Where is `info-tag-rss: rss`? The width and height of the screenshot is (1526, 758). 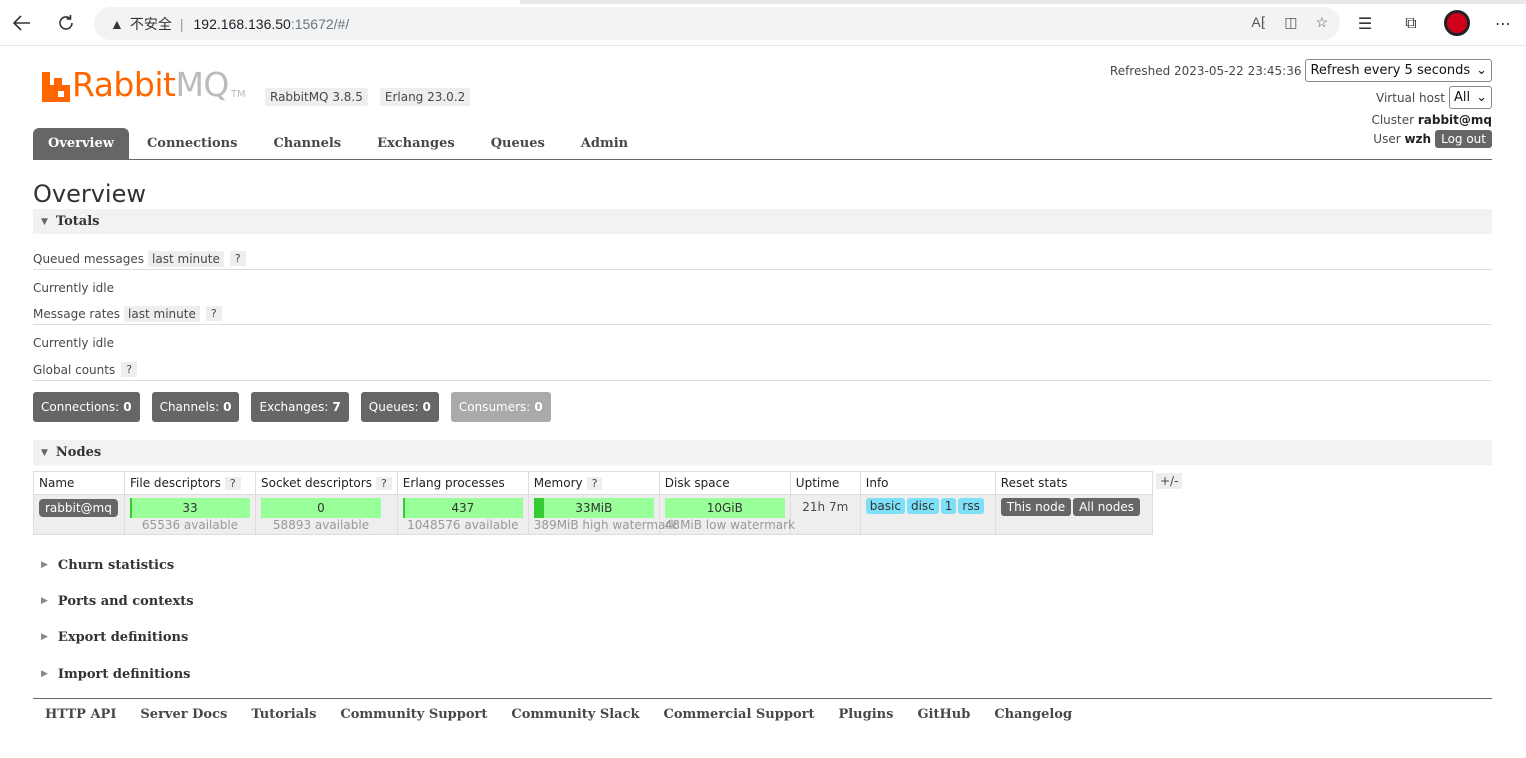 info-tag-rss: rss is located at coordinates (971, 506).